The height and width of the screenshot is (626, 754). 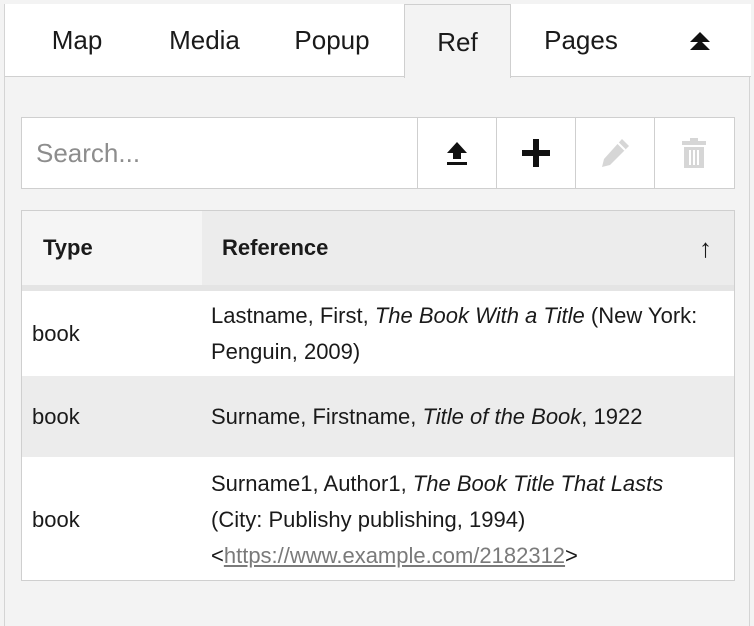 I want to click on collapse-tabs-button, so click(x=700, y=40).